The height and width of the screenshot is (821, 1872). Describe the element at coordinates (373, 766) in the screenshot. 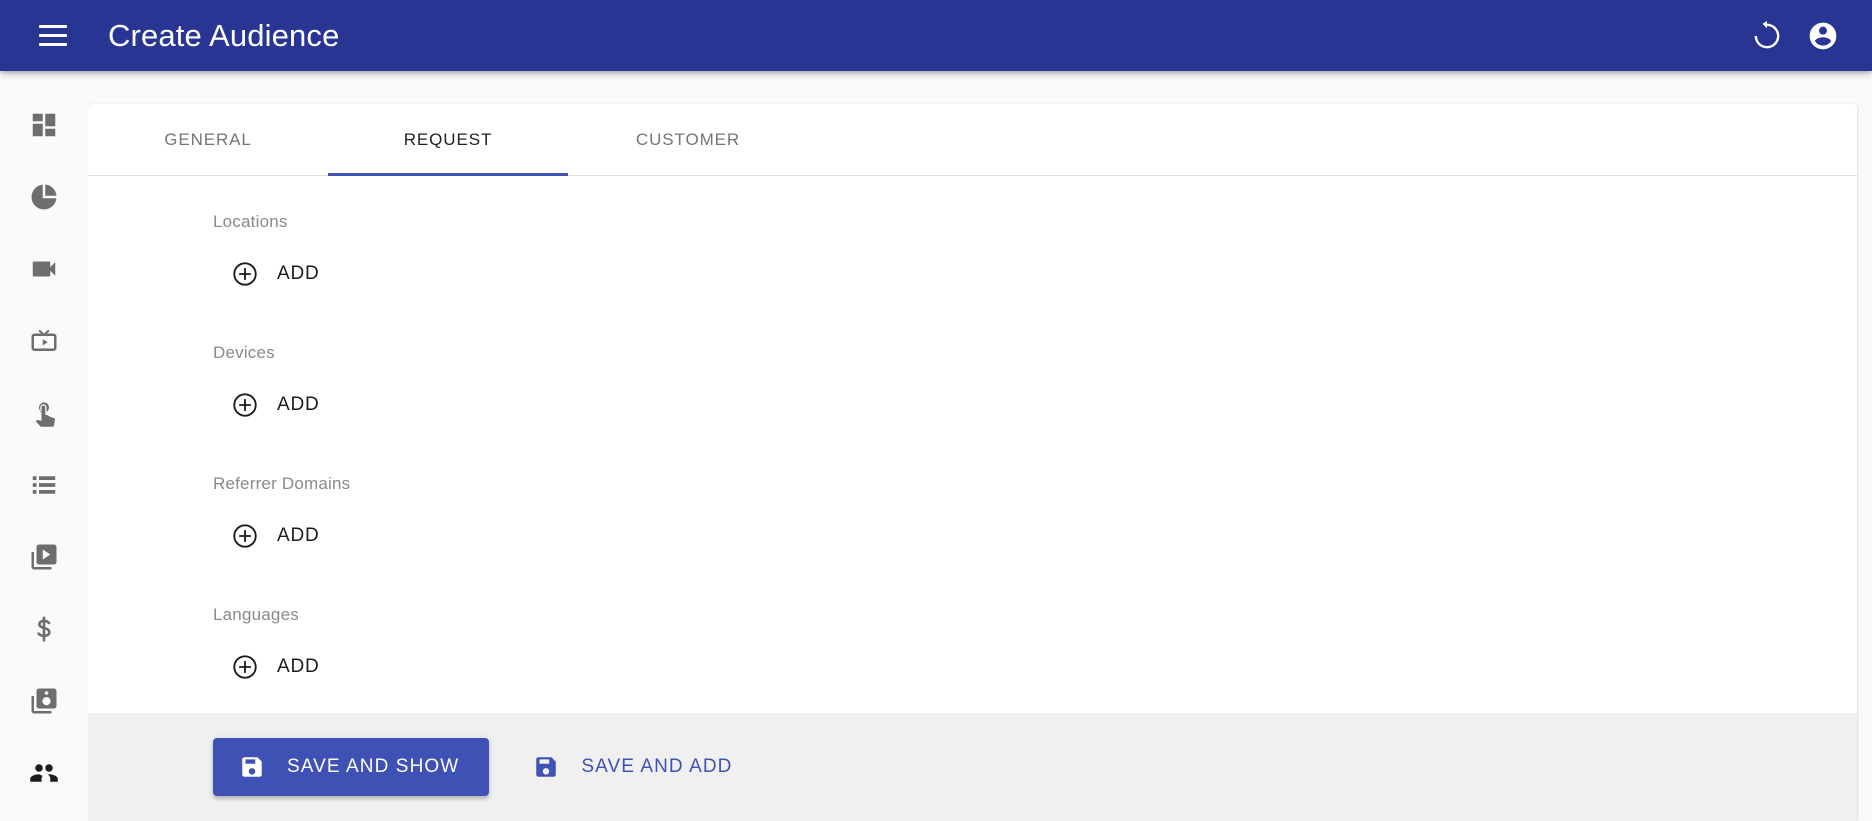

I see `save-and-show-label: SAVE AND SHOW` at that location.